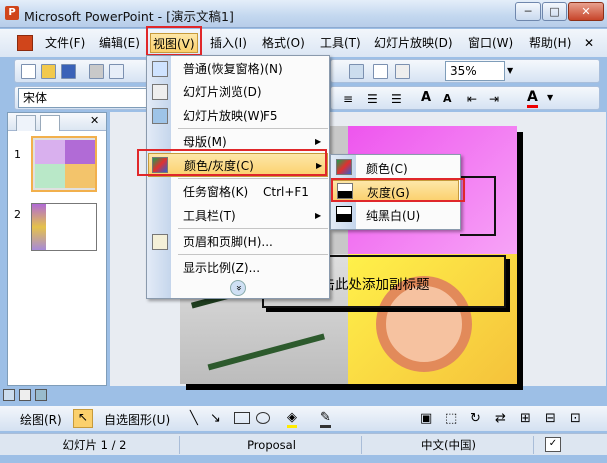 This screenshot has height=463, width=607. What do you see at coordinates (94, 120) in the screenshot?
I see `pane-close-icon: ✕` at bounding box center [94, 120].